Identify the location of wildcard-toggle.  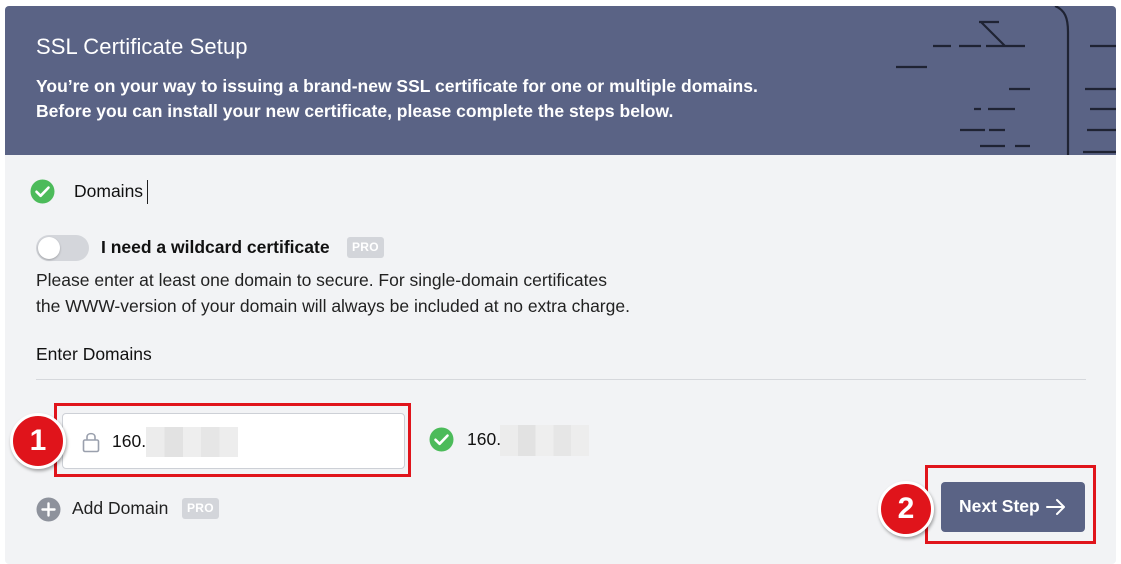
(62, 248).